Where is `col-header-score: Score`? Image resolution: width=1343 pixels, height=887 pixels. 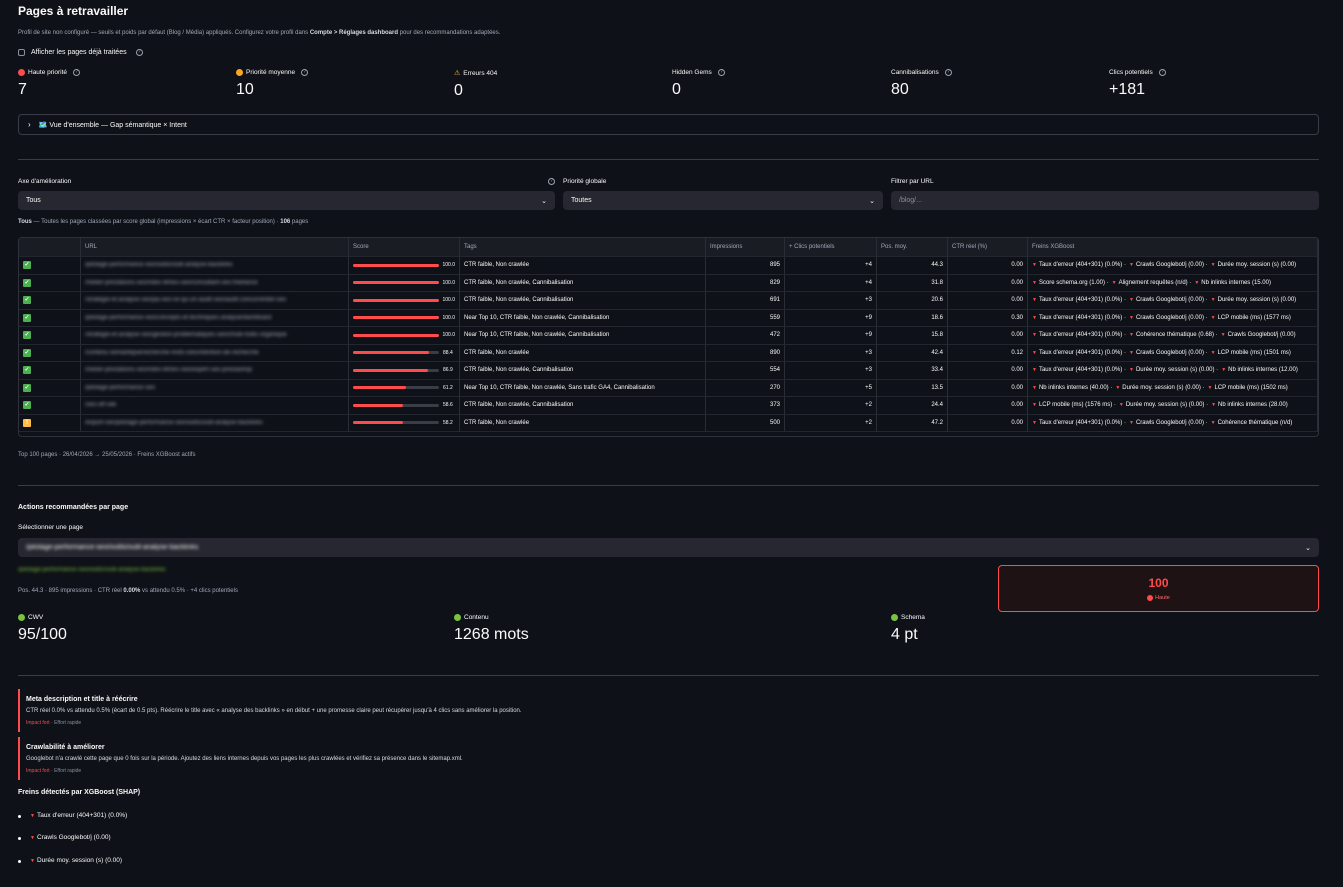 col-header-score: Score is located at coordinates (404, 247).